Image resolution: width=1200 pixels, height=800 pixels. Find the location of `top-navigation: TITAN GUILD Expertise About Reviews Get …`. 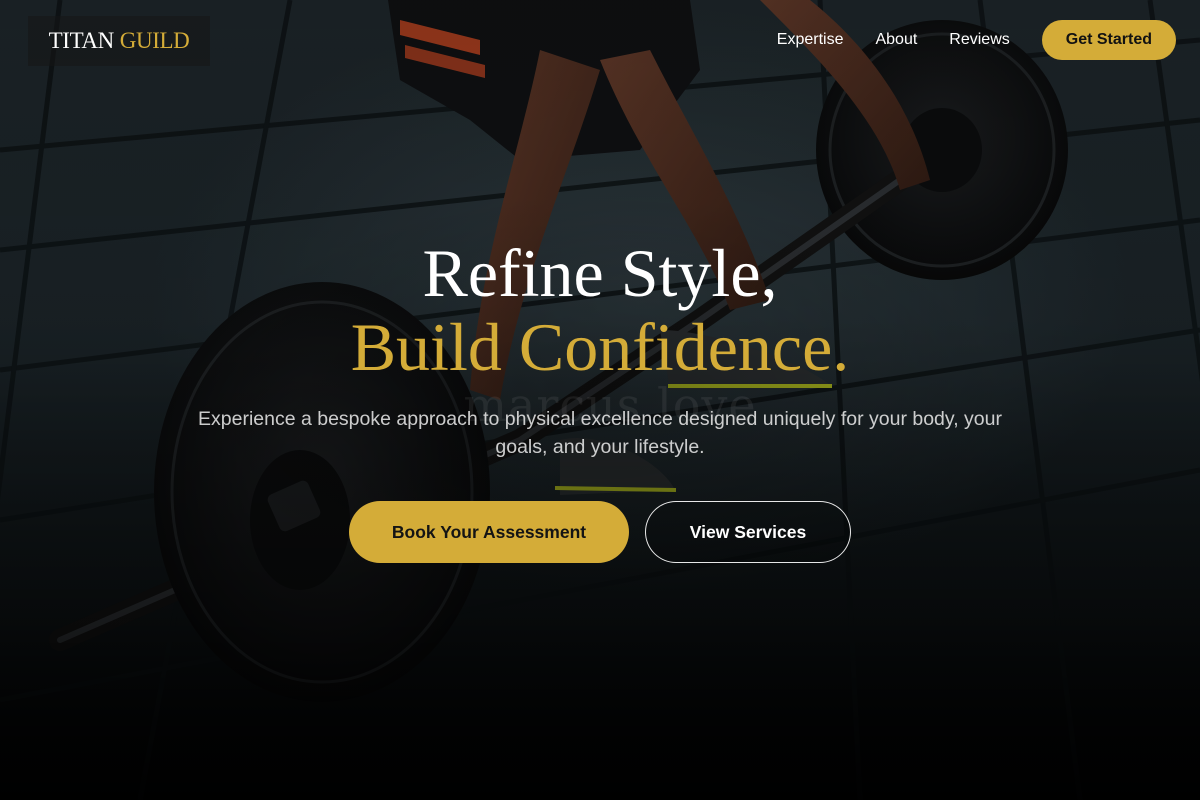

top-navigation: TITAN GUILD Expertise About Reviews Get … is located at coordinates (600, 40).